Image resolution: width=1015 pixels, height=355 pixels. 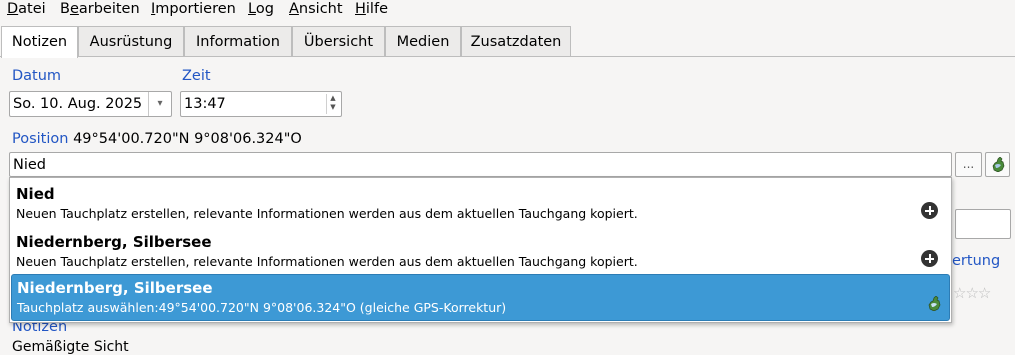 I want to click on menu-bearbeiten: Bearbeiten, so click(x=100, y=10).